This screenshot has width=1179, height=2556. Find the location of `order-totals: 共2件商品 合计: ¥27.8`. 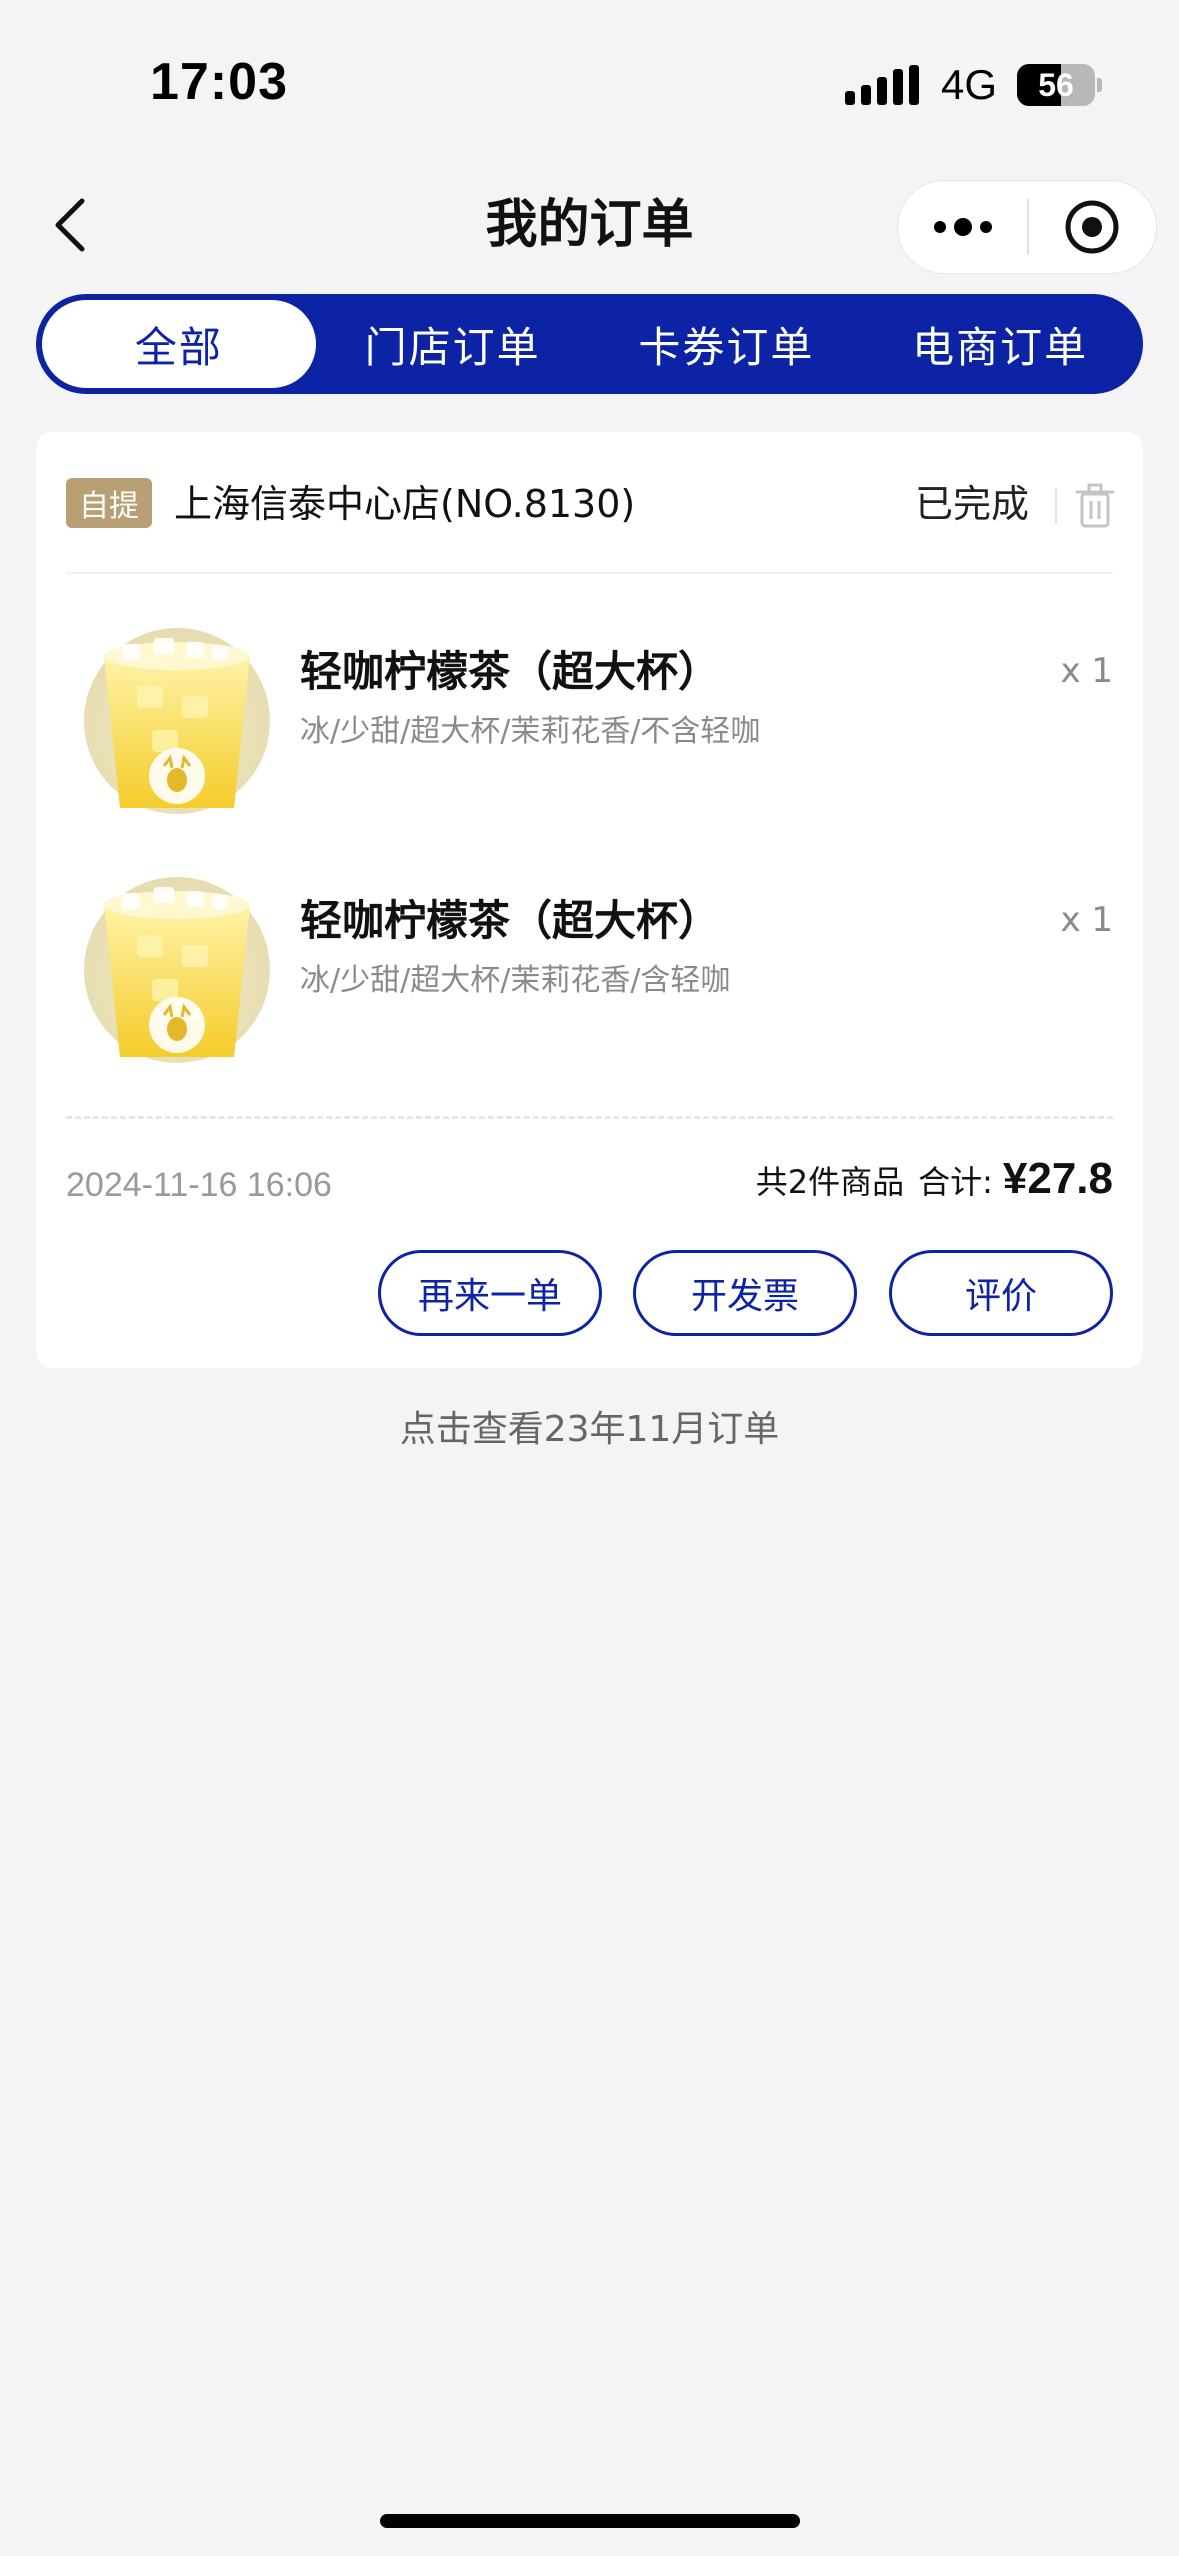

order-totals: 共2件商品 合计: ¥27.8 is located at coordinates (934, 1179).